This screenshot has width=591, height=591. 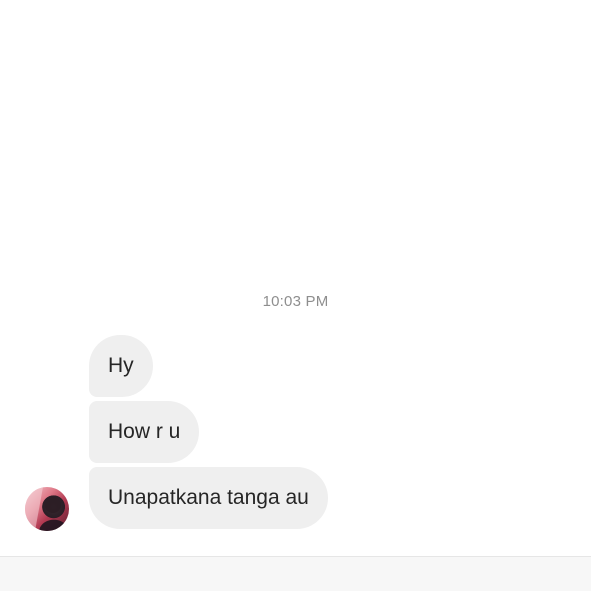 I want to click on avatar-photo-icon, so click(x=47, y=509).